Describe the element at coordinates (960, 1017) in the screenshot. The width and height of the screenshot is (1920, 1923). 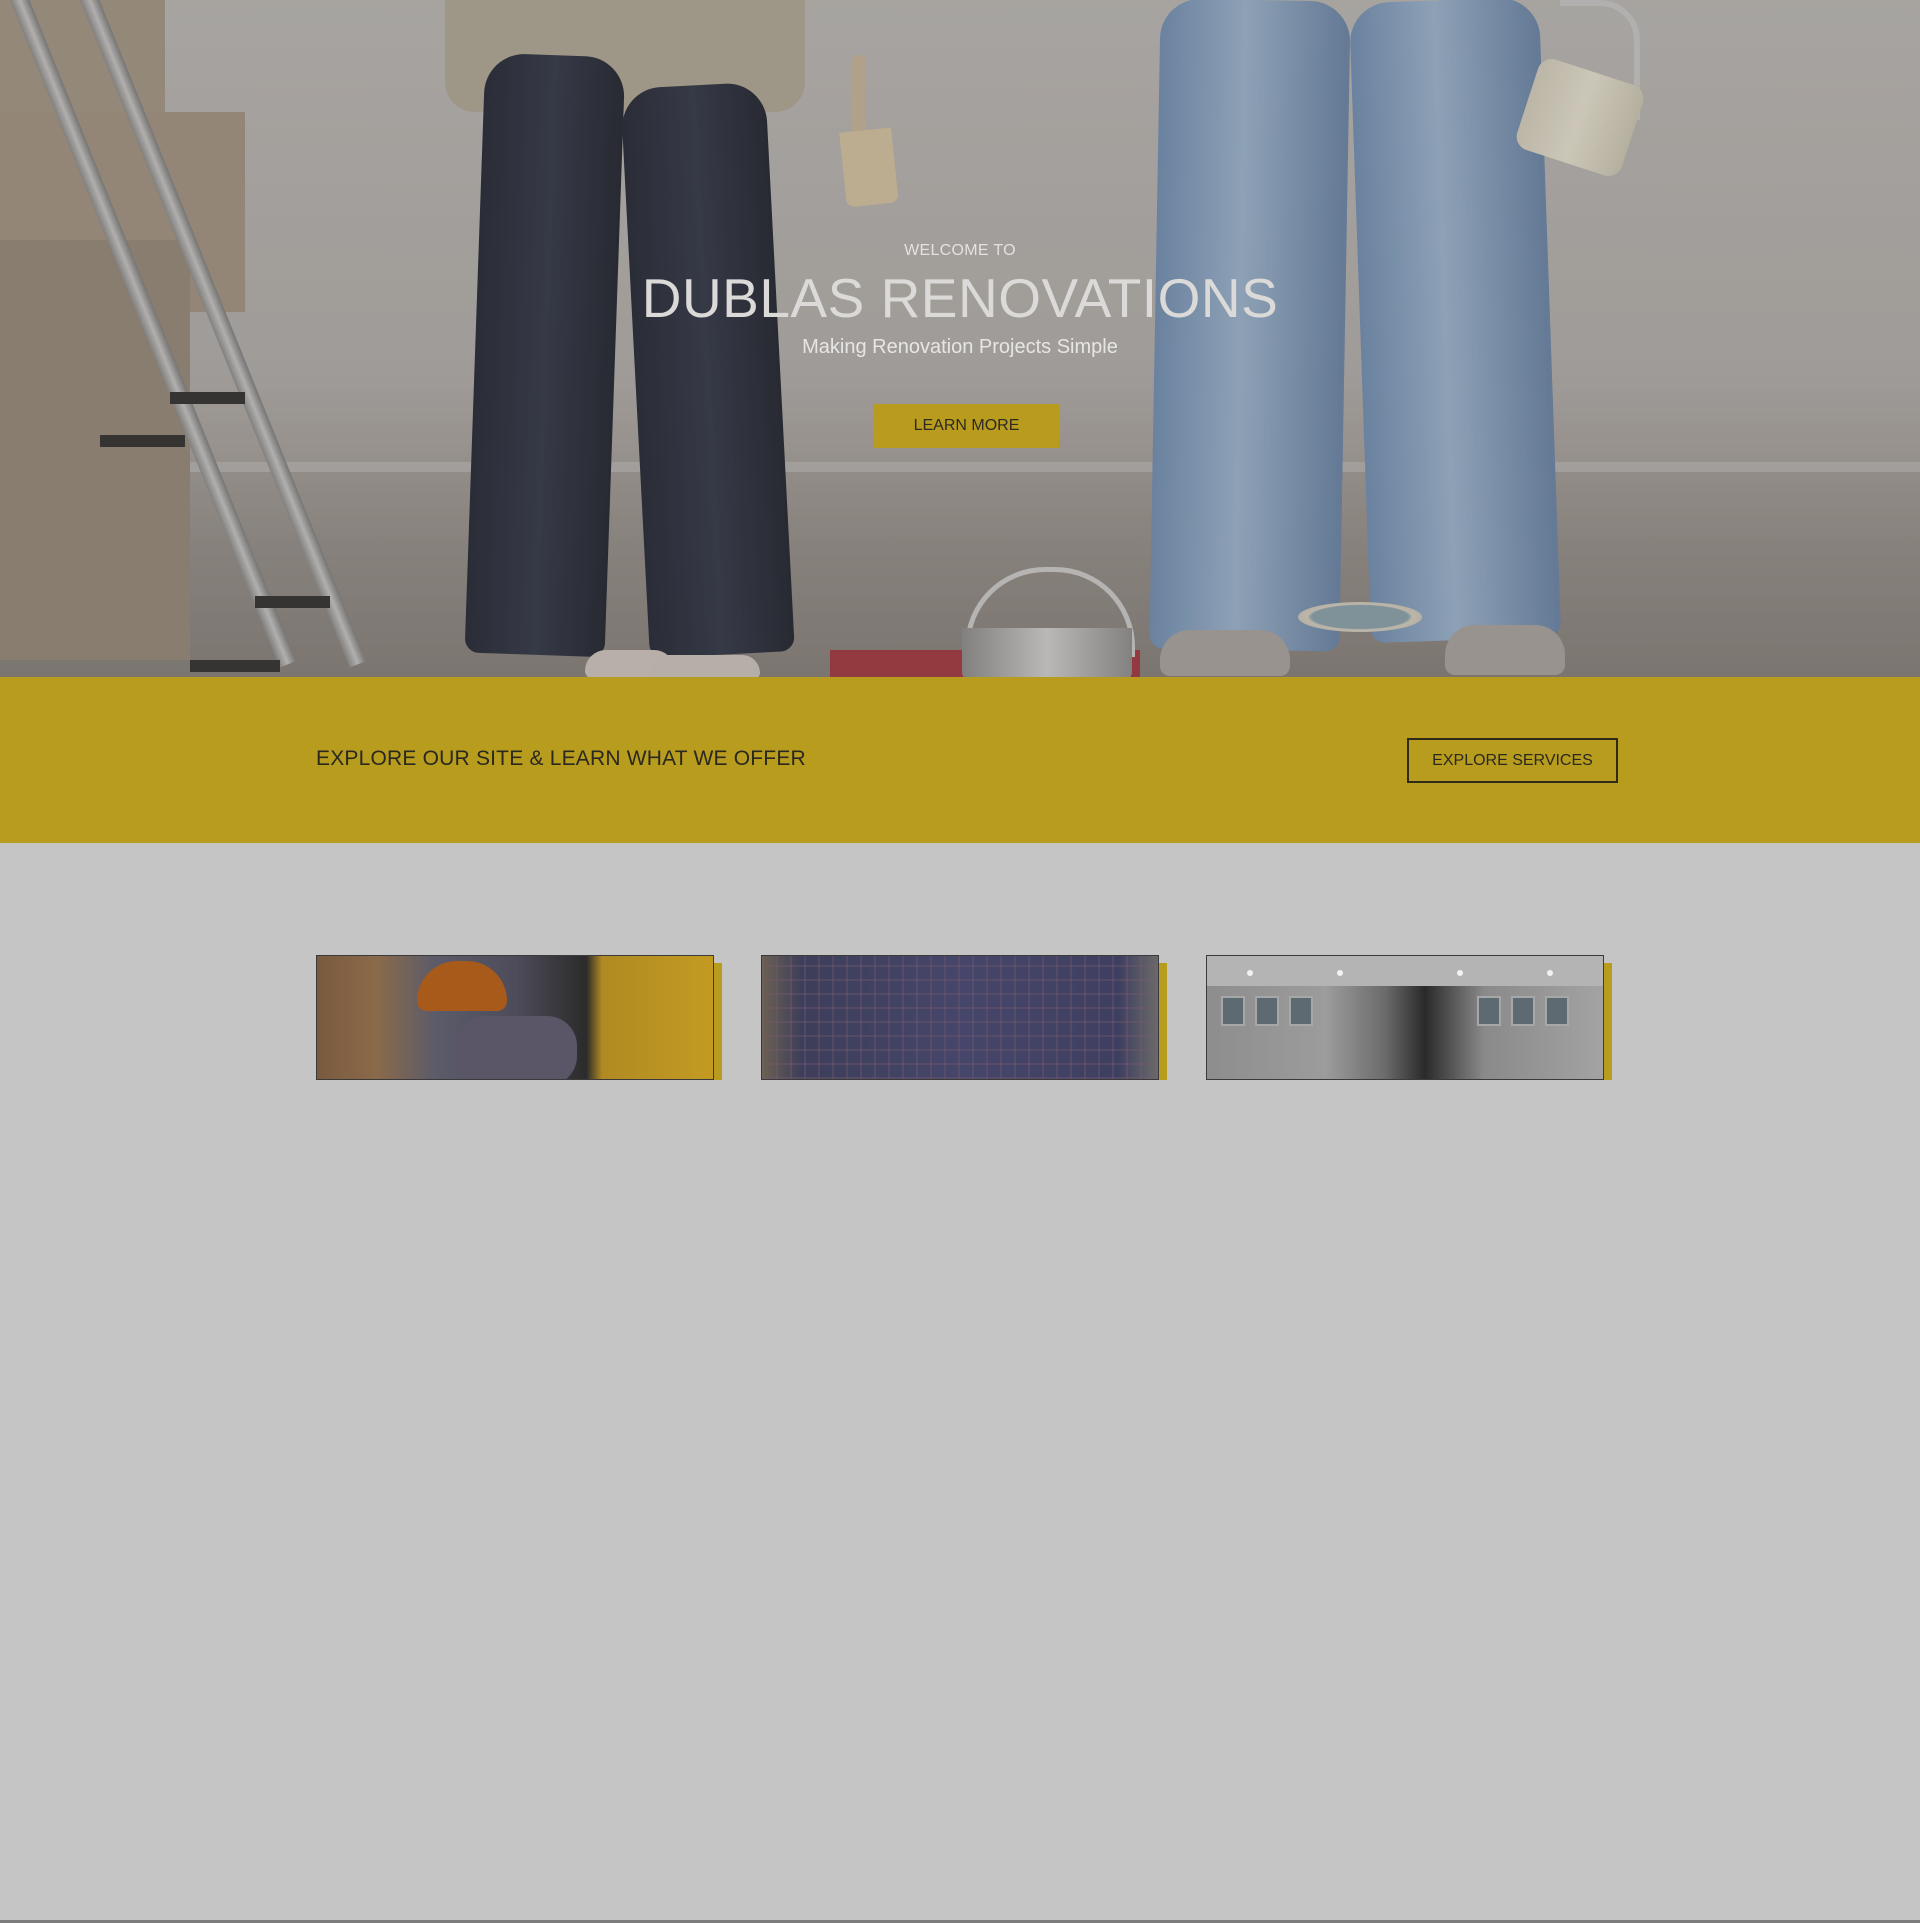
I see `consultant-photo` at that location.